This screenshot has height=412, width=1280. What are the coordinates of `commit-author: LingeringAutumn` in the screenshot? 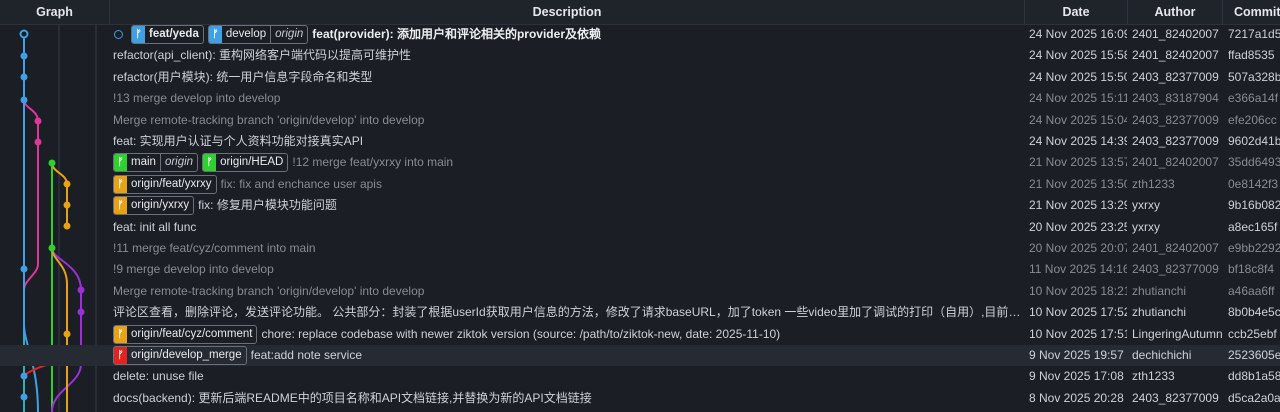 It's located at (1177, 333).